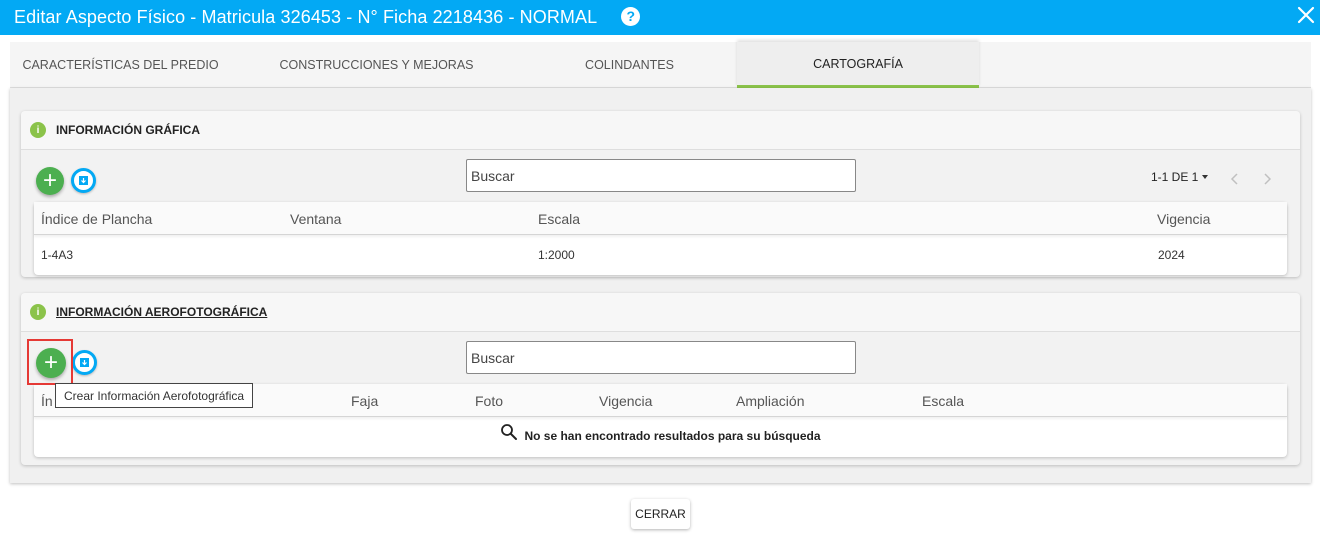  Describe the element at coordinates (96, 218) in the screenshot. I see `column-header: Índice de Plancha` at that location.